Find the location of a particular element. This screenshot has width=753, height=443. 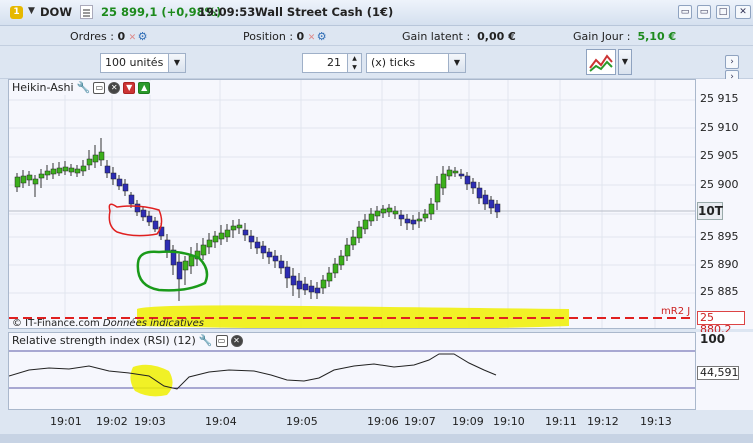

rsi-chart-title: Relative strength index (RSI) (12) is located at coordinates (104, 340).